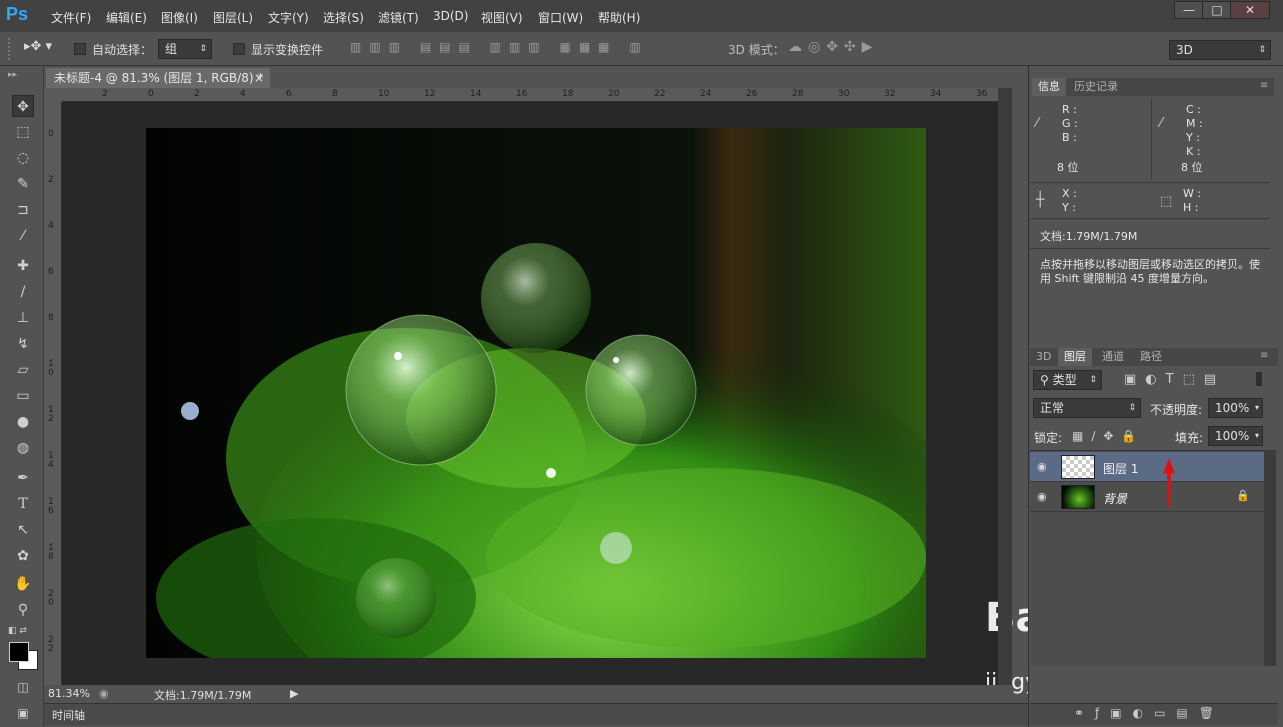 This screenshot has width=1283, height=727. I want to click on foreground-color-swatch, so click(19, 652).